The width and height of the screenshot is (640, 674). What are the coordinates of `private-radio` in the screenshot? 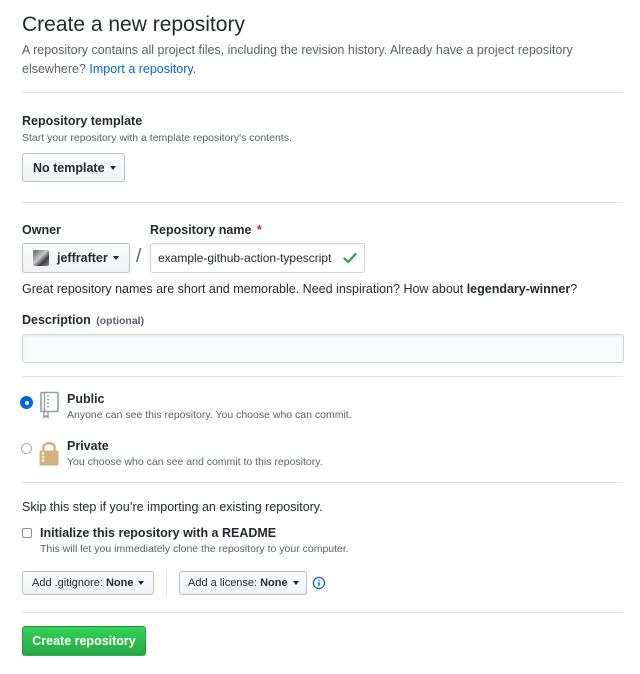 It's located at (26, 448).